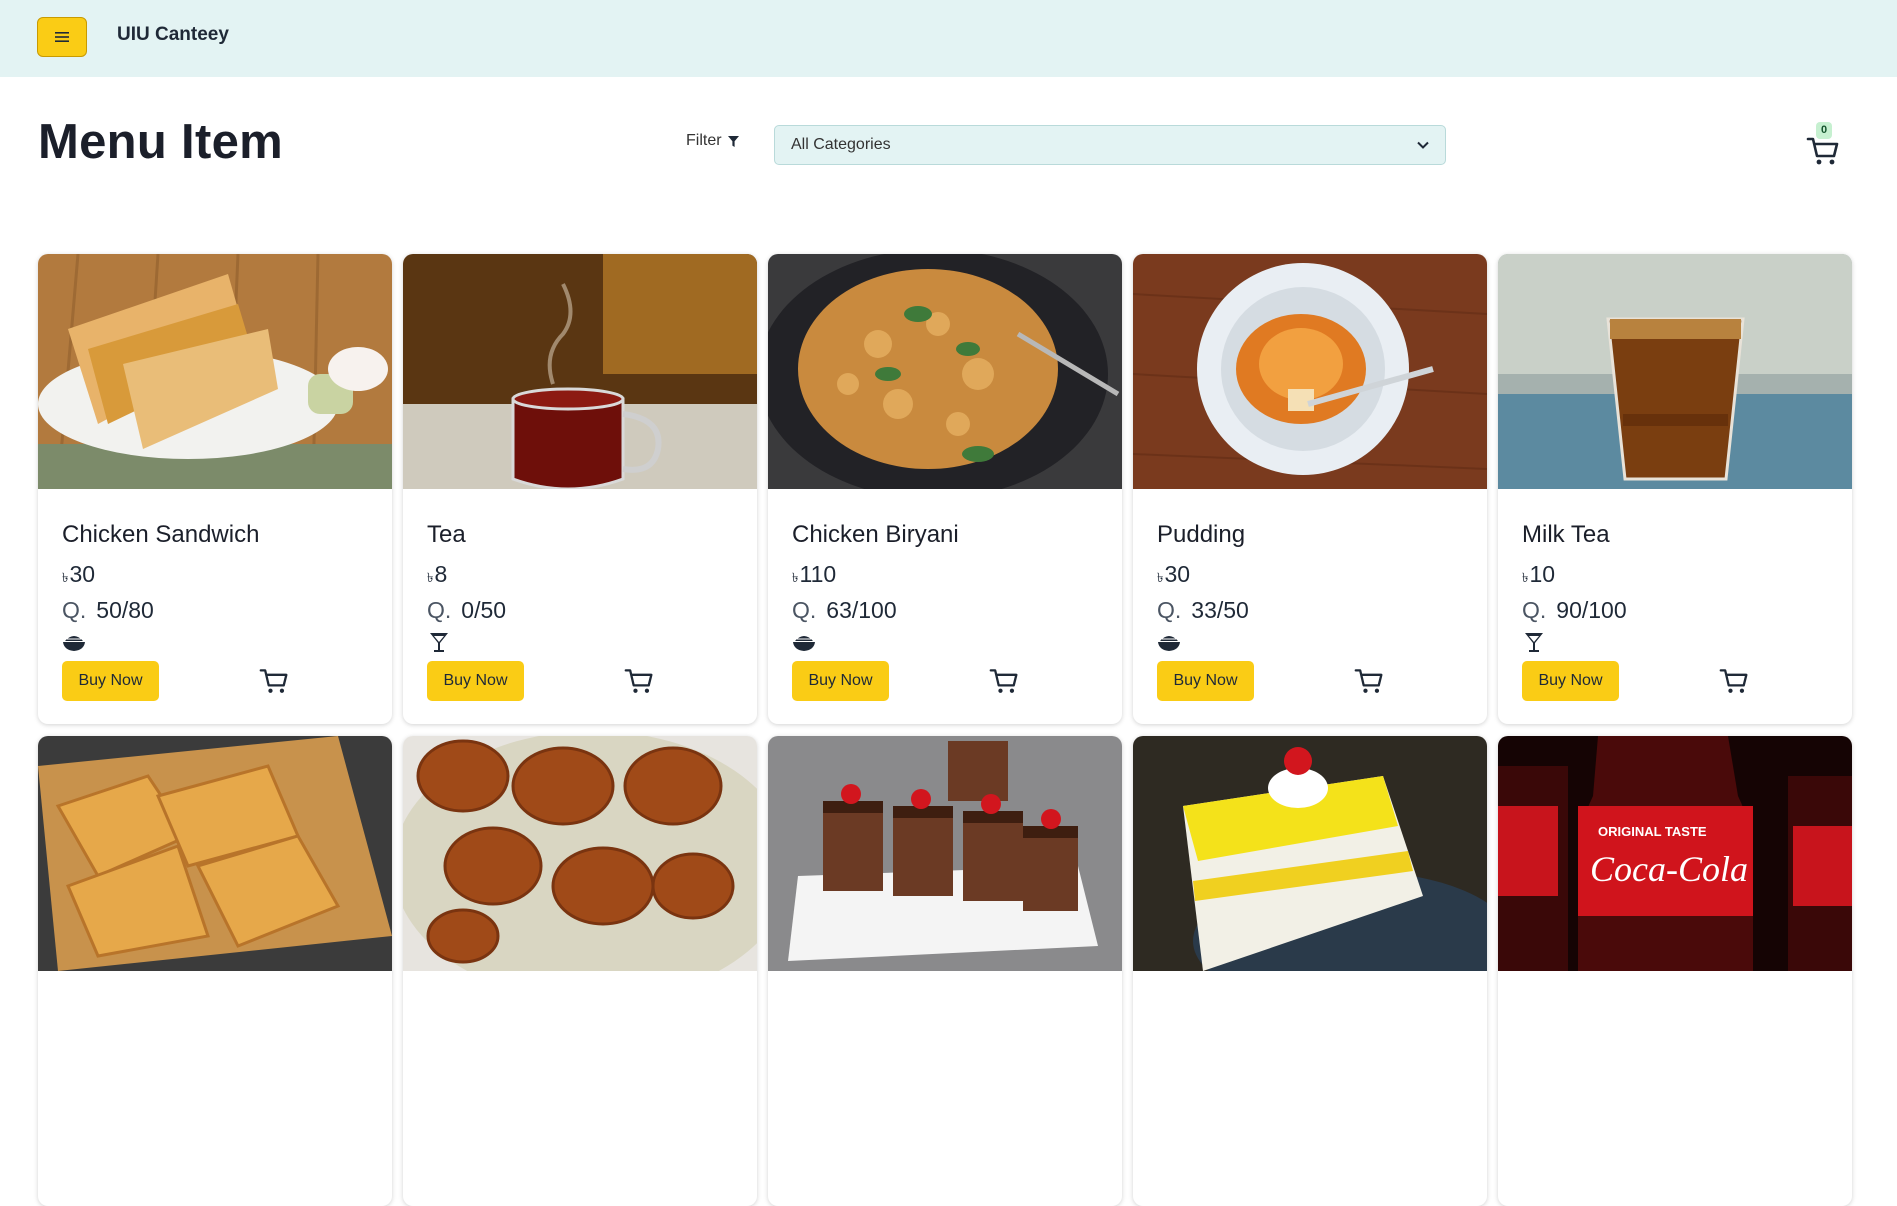  I want to click on filter-label: Filter, so click(712, 141).